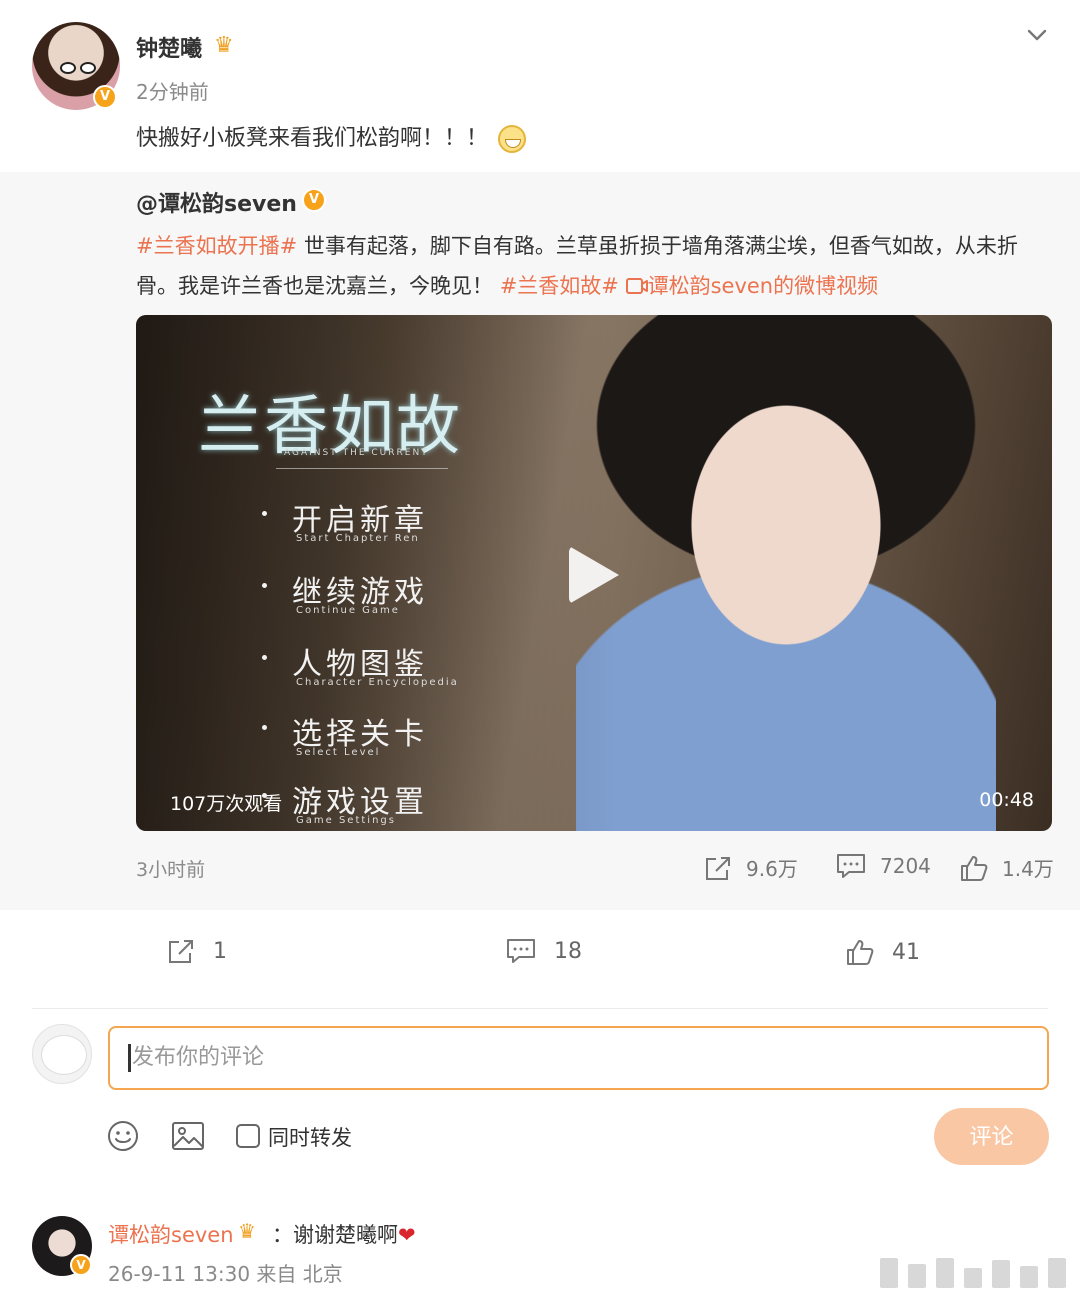 Image resolution: width=1080 pixels, height=1310 pixels. I want to click on emoji-icon, so click(123, 1136).